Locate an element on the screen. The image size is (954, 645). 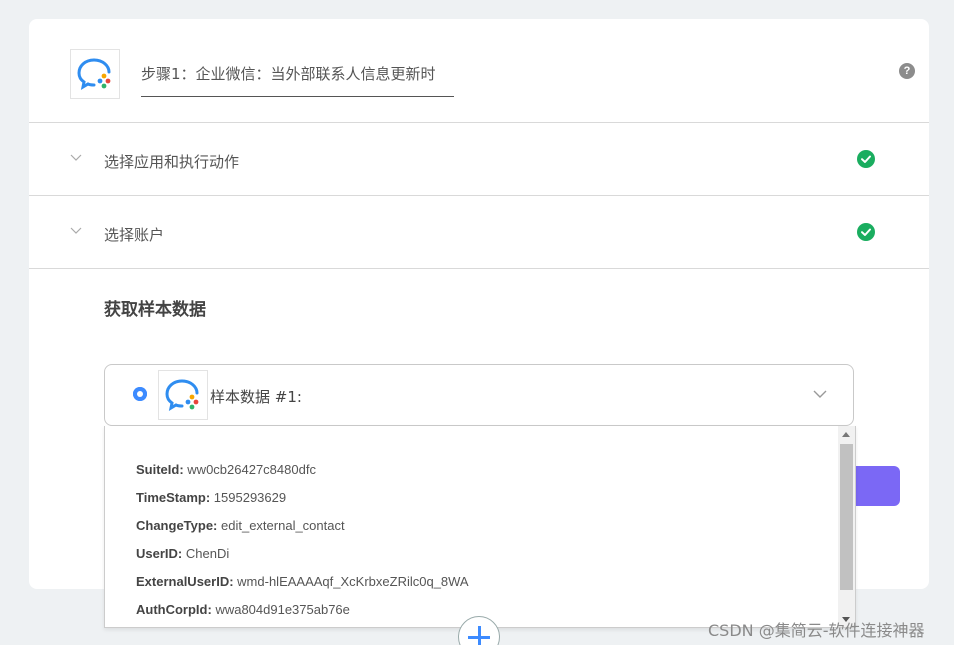
field-value: 1595293629 is located at coordinates (250, 497).